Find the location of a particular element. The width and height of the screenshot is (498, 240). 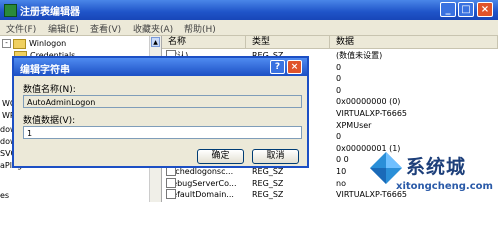

menu-bar: 文件(F) 编辑(E) 查看(V) 收藏夹(A) 帮助(H) is located at coordinates (249, 28).